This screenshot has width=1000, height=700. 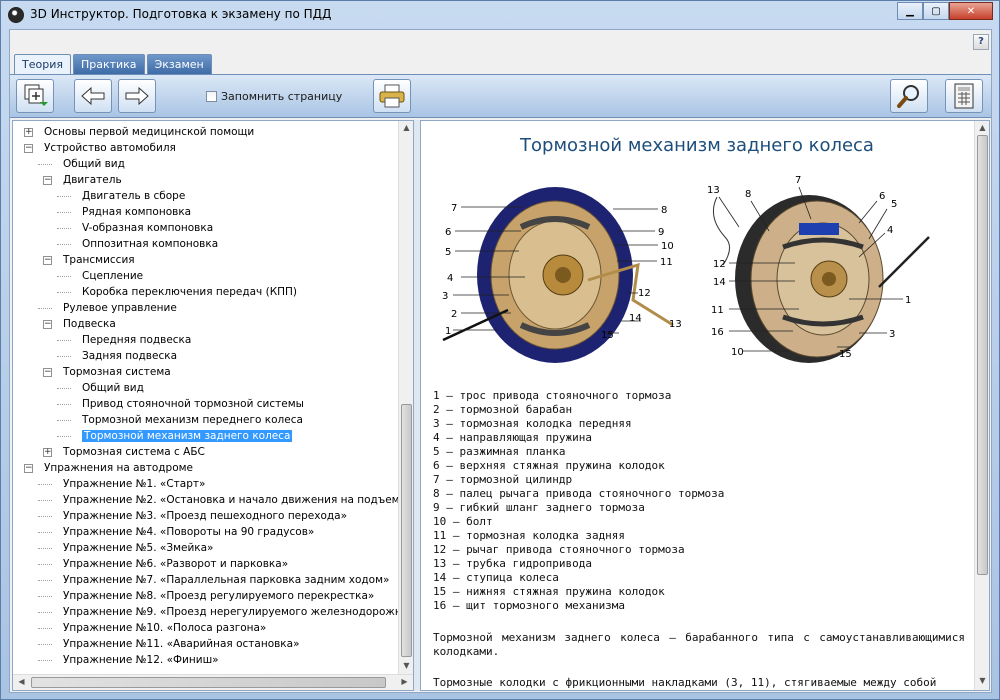 What do you see at coordinates (448, 232) in the screenshot?
I see `callout-label: 6` at bounding box center [448, 232].